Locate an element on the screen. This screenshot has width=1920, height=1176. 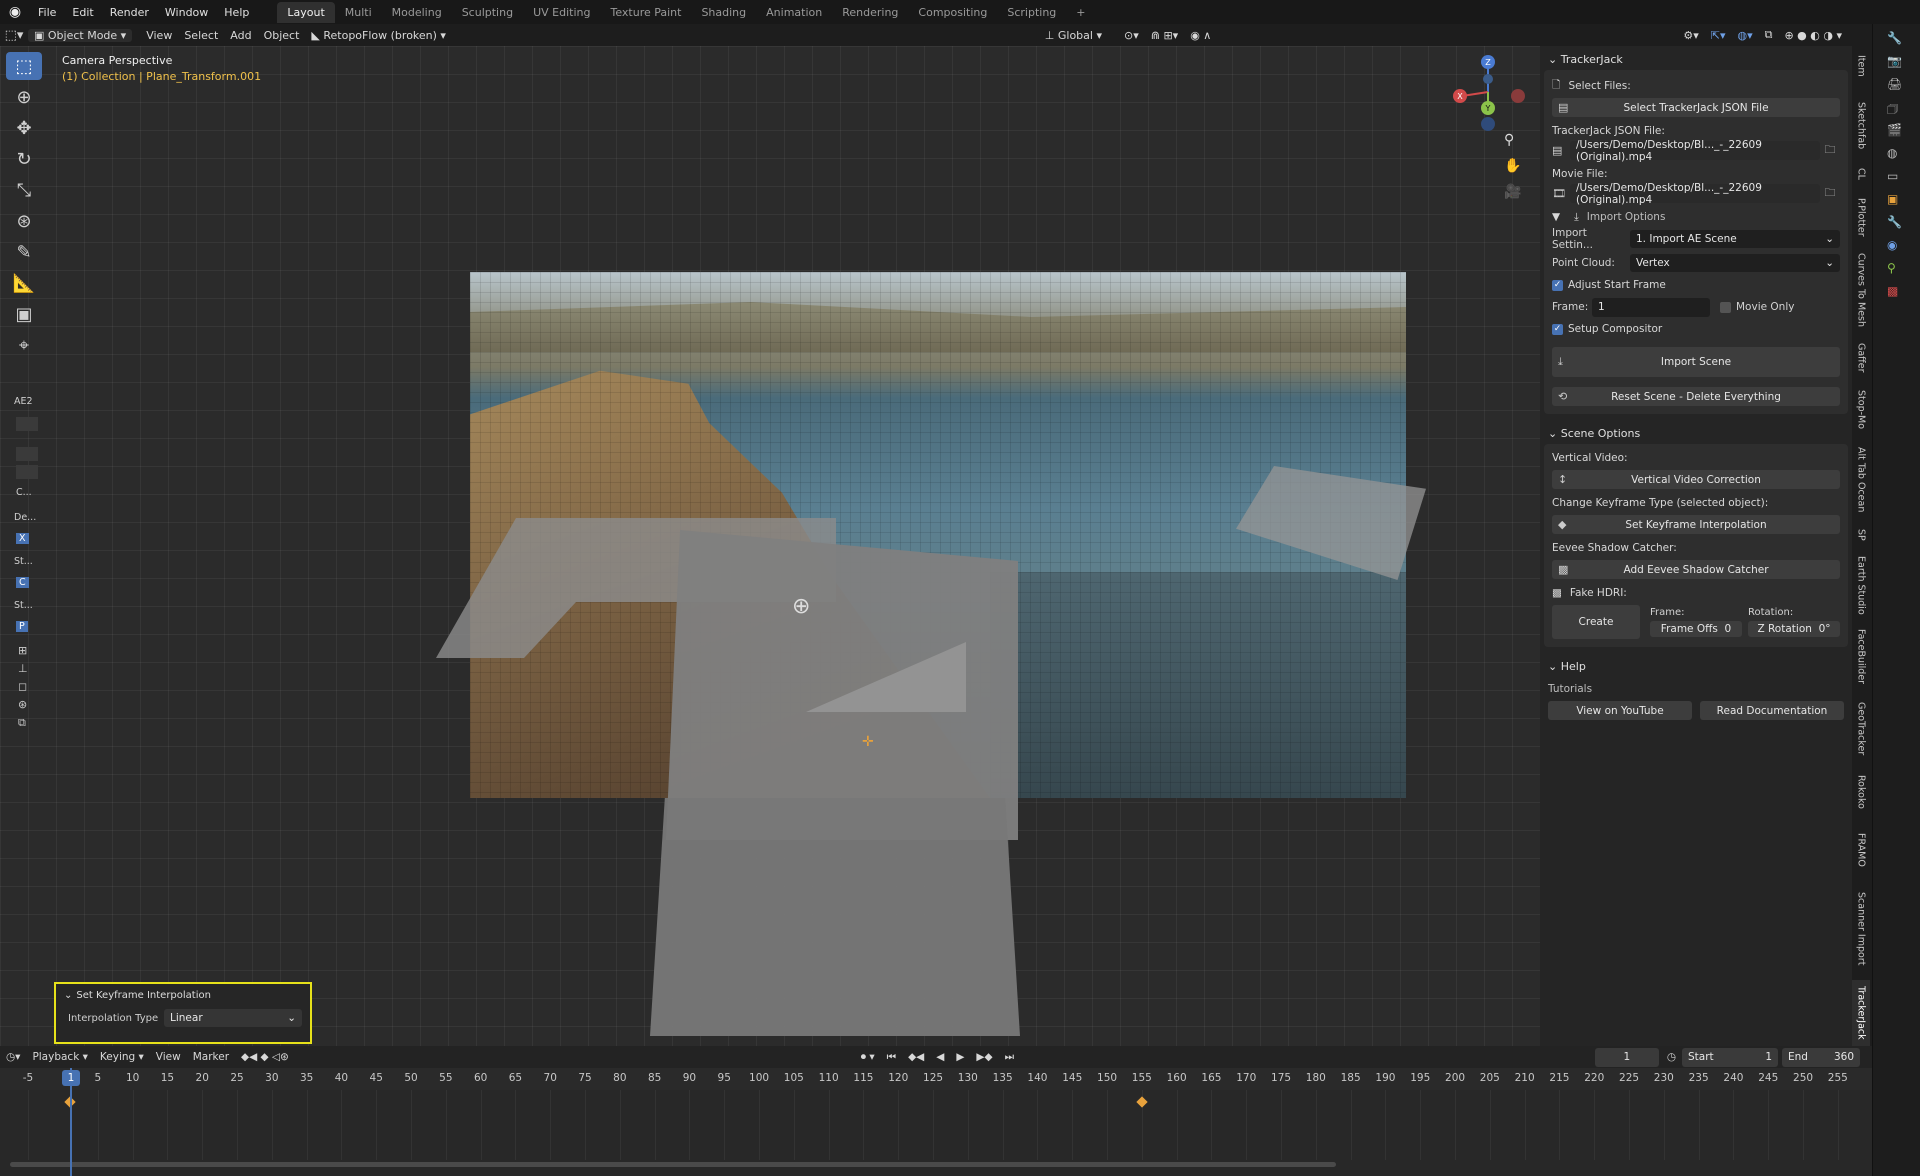
navigation-gizmo: Z X Y is located at coordinates (1492, 92).